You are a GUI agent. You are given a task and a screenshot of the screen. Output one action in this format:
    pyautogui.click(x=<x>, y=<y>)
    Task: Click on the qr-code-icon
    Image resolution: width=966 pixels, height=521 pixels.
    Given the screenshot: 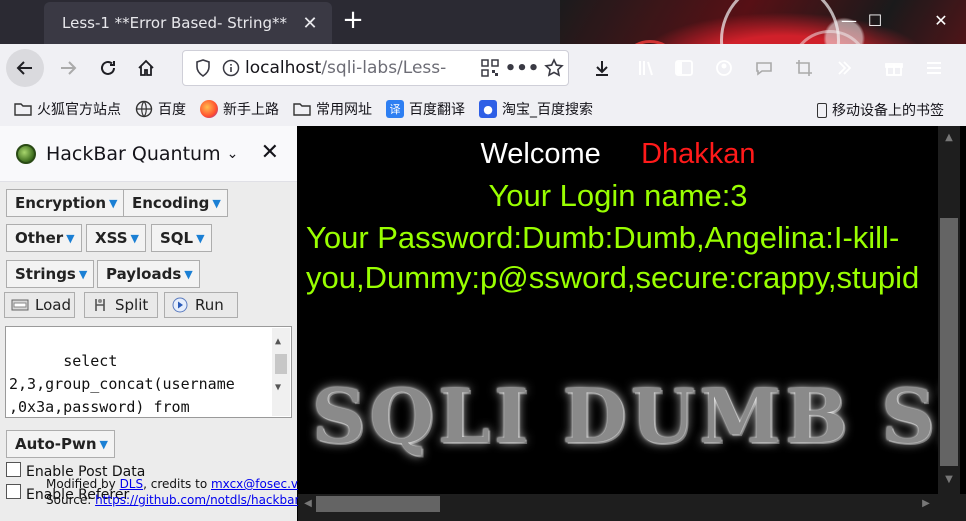 What is the action you would take?
    pyautogui.click(x=490, y=68)
    